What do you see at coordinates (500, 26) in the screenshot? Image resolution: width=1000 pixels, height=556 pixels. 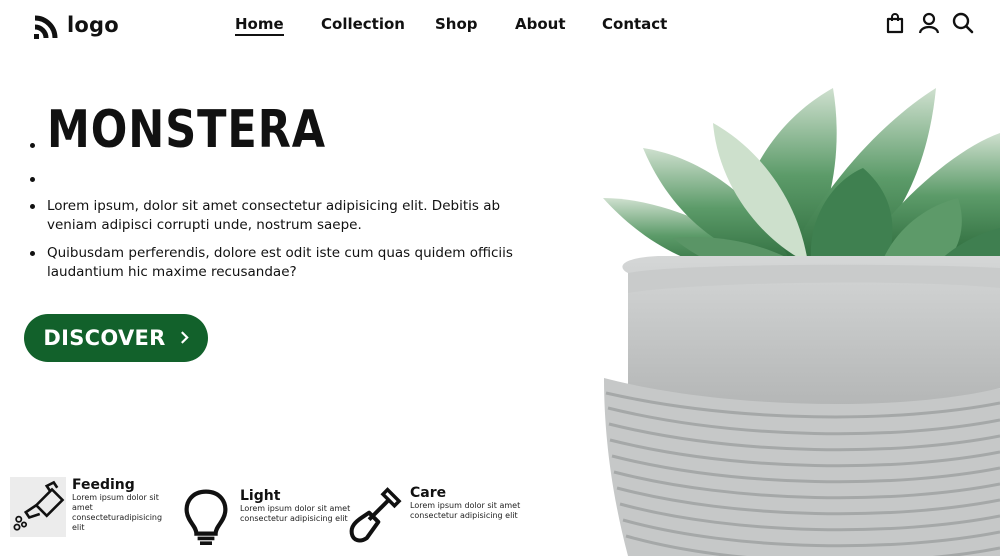 I see `main-nav: Home Collection Shop About Contact` at bounding box center [500, 26].